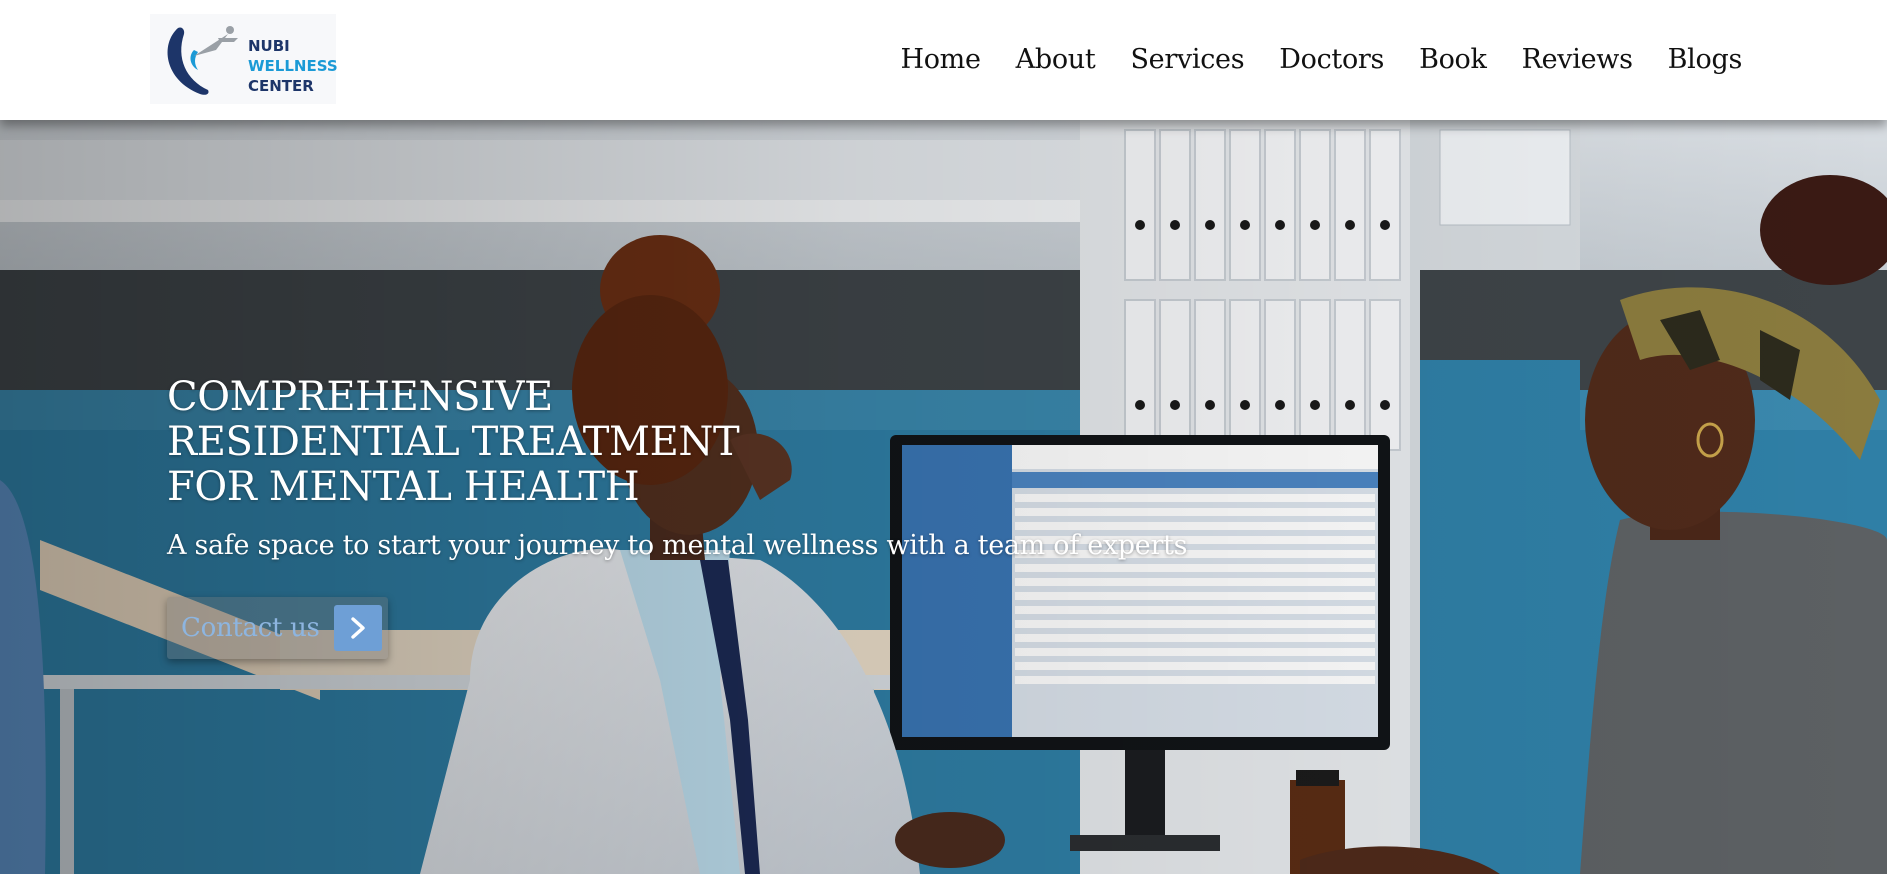 The image size is (1887, 874). I want to click on chevron-right-icon, so click(358, 628).